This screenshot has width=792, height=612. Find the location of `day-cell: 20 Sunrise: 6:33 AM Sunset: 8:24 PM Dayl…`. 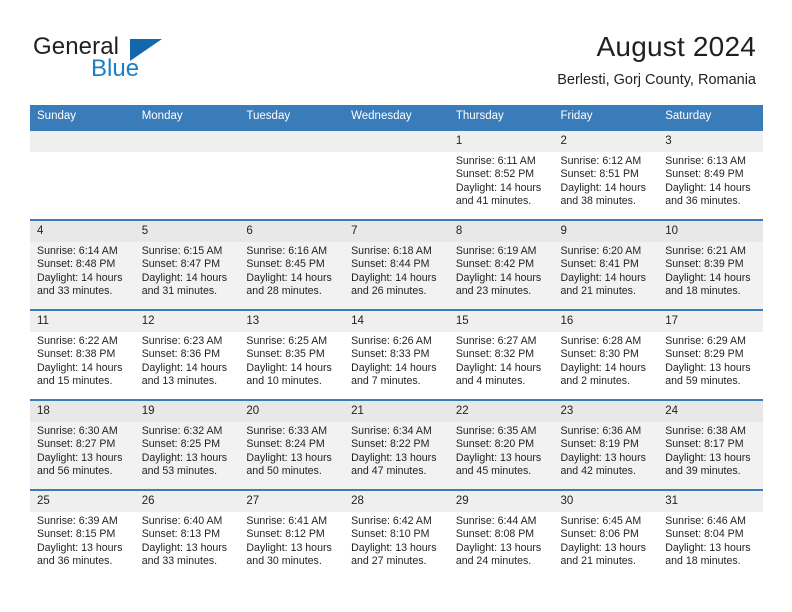

day-cell: 20 Sunrise: 6:33 AM Sunset: 8:24 PM Dayl… is located at coordinates (292, 444).